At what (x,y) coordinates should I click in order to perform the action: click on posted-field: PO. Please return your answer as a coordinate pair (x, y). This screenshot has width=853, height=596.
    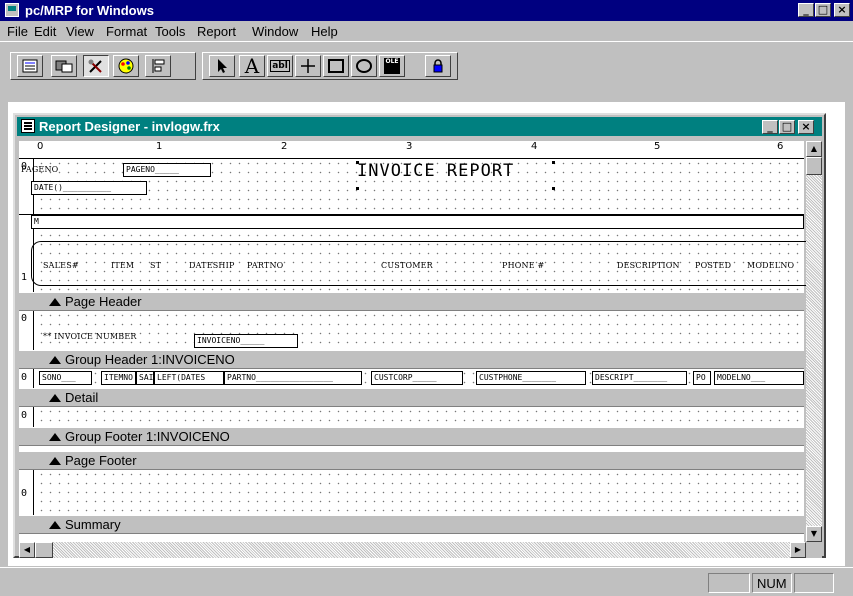
    Looking at the image, I should click on (702, 378).